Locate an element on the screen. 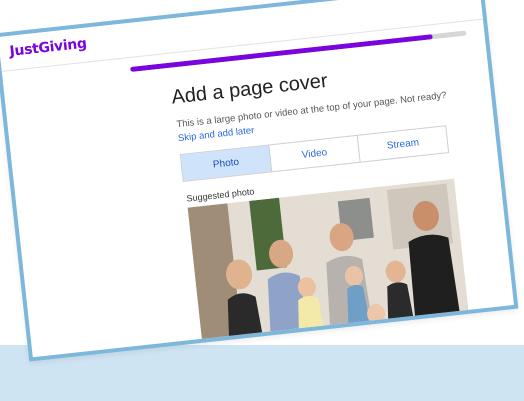 The image size is (524, 401). justgiving-logo: JustGiving is located at coordinates (48, 48).